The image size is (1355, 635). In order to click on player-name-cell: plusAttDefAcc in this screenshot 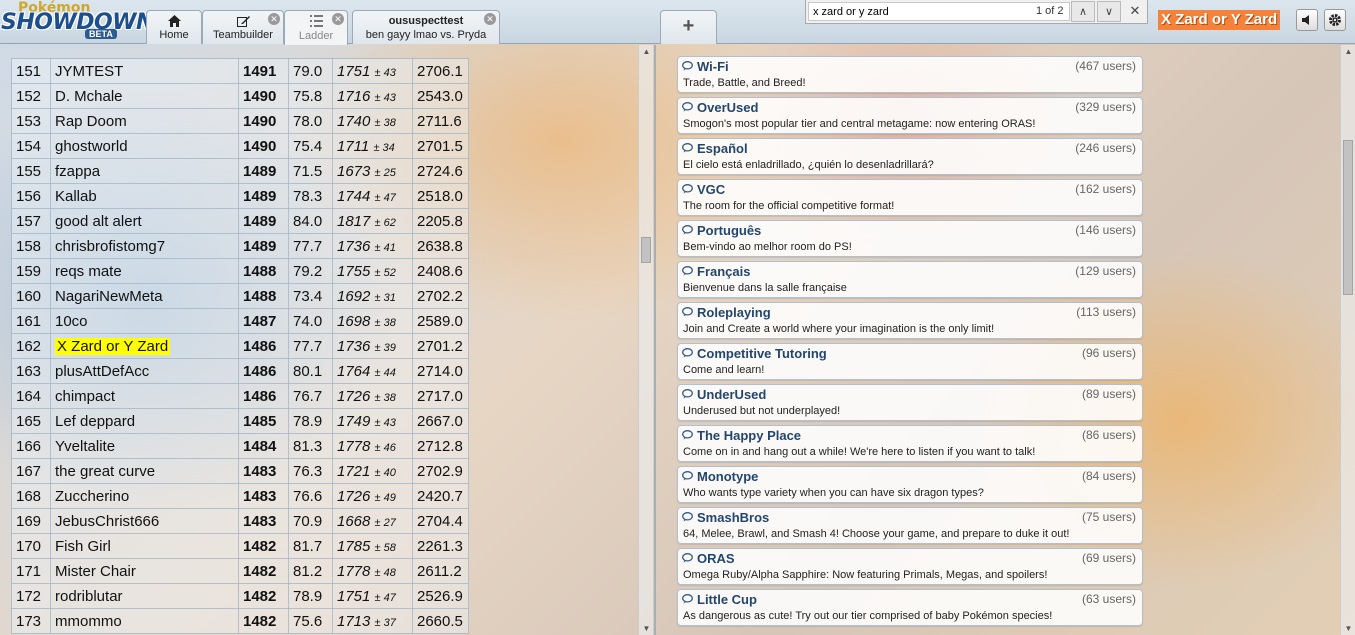, I will do `click(144, 371)`.